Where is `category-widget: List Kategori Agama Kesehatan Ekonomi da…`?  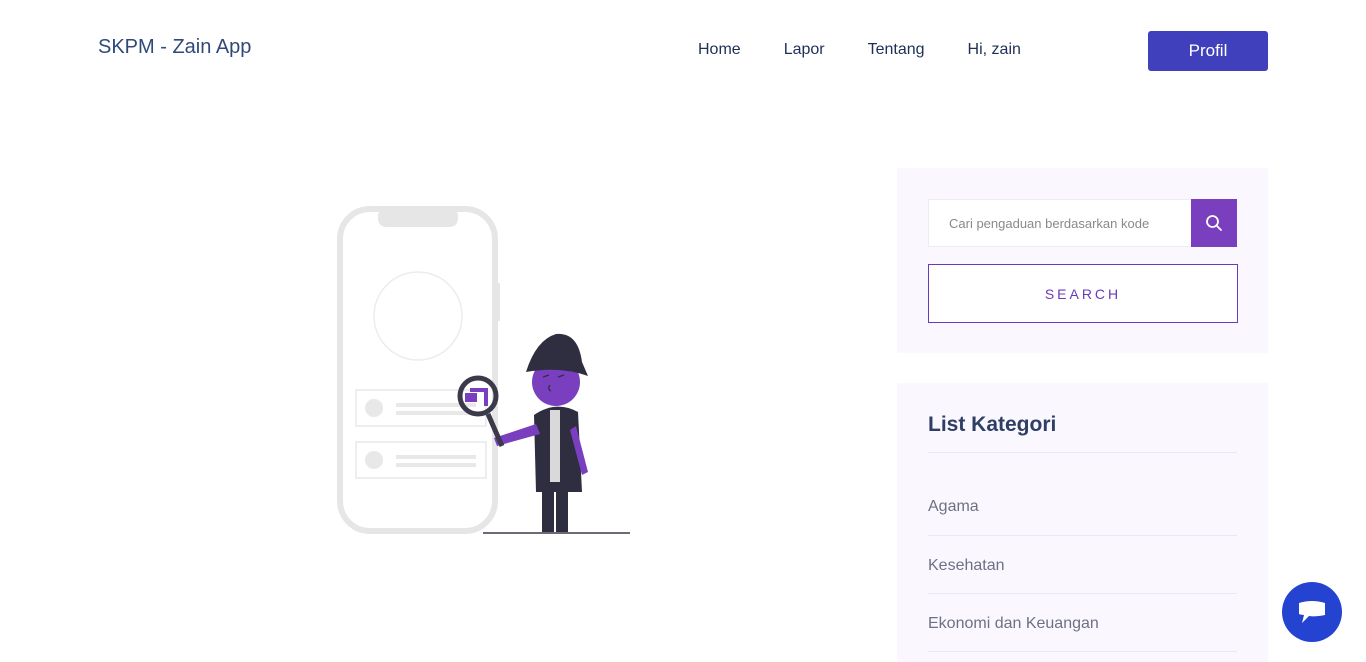 category-widget: List Kategori Agama Kesehatan Ekonomi da… is located at coordinates (1082, 522).